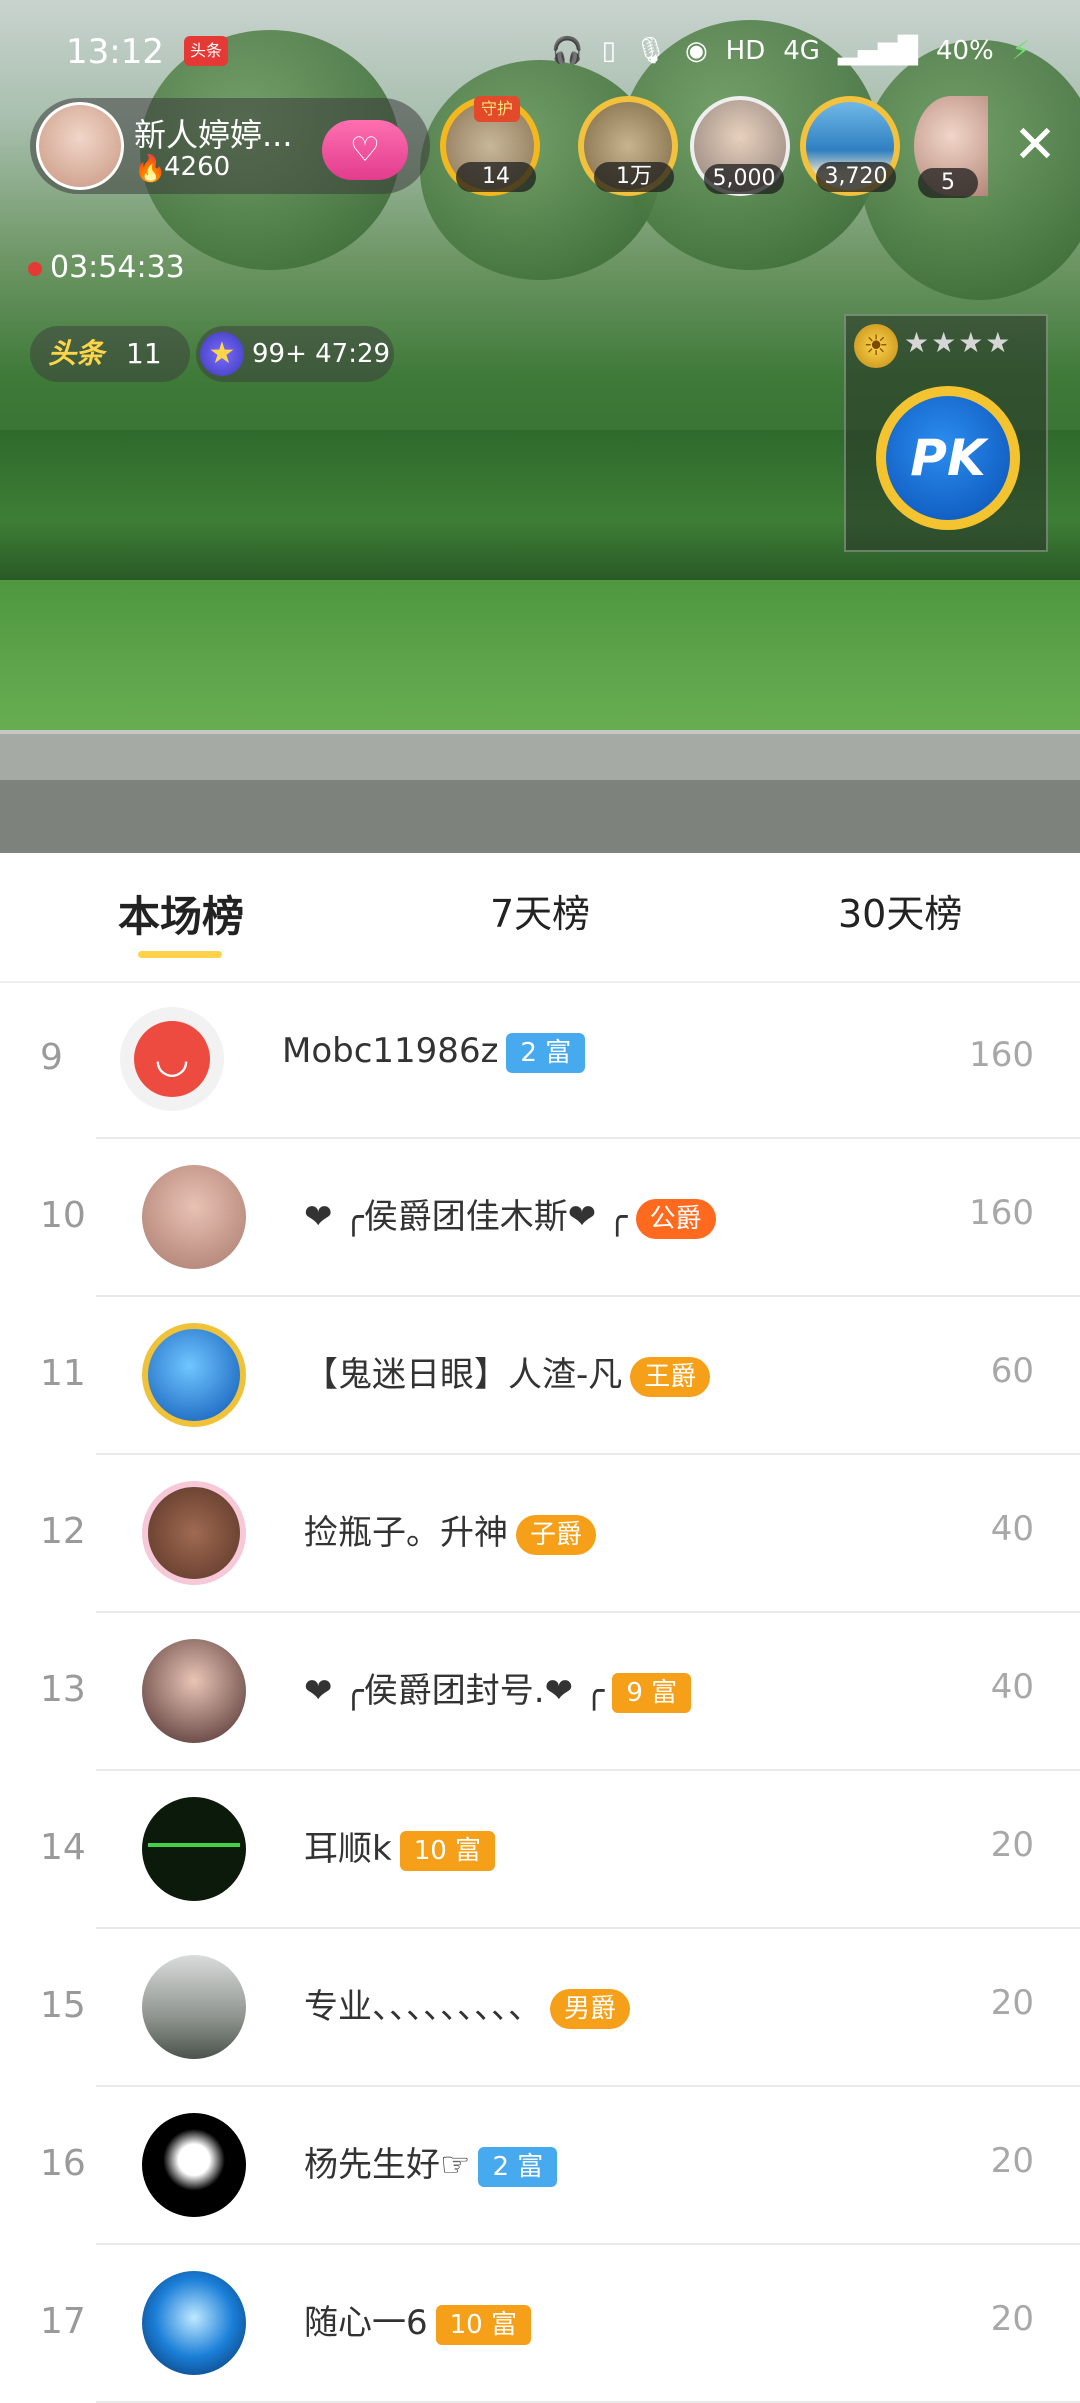  What do you see at coordinates (590, 2008) in the screenshot?
I see `title-badge: 男爵` at bounding box center [590, 2008].